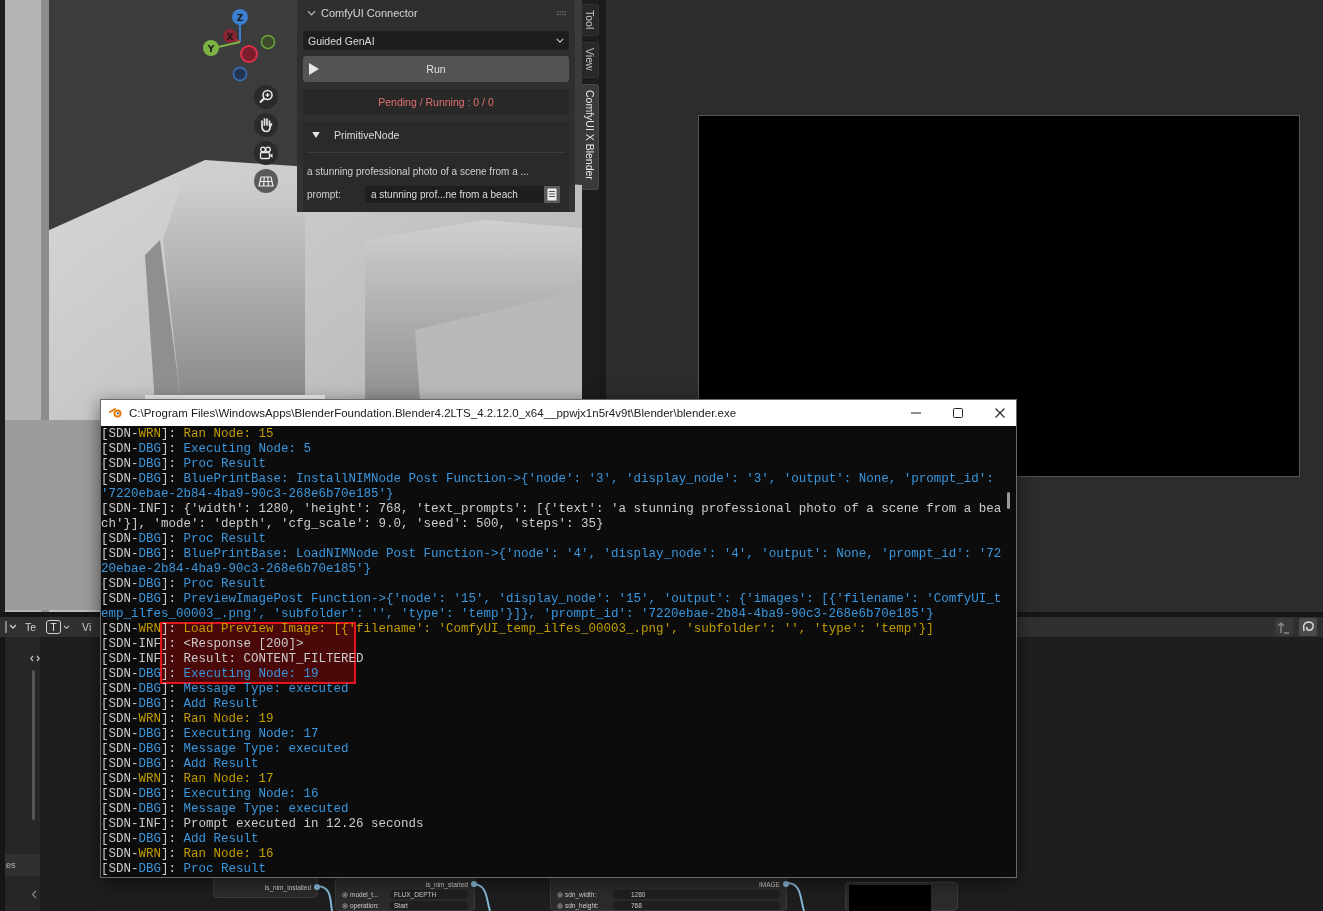 Image resolution: width=1323 pixels, height=911 pixels. I want to click on window-title: C:\Program Files\WindowsApps\BlenderFoundation.Blender4.2LTS_4.2.12.0_x64__ppwjx1n5r4v9t\Blender\blender.exe, so click(433, 413).